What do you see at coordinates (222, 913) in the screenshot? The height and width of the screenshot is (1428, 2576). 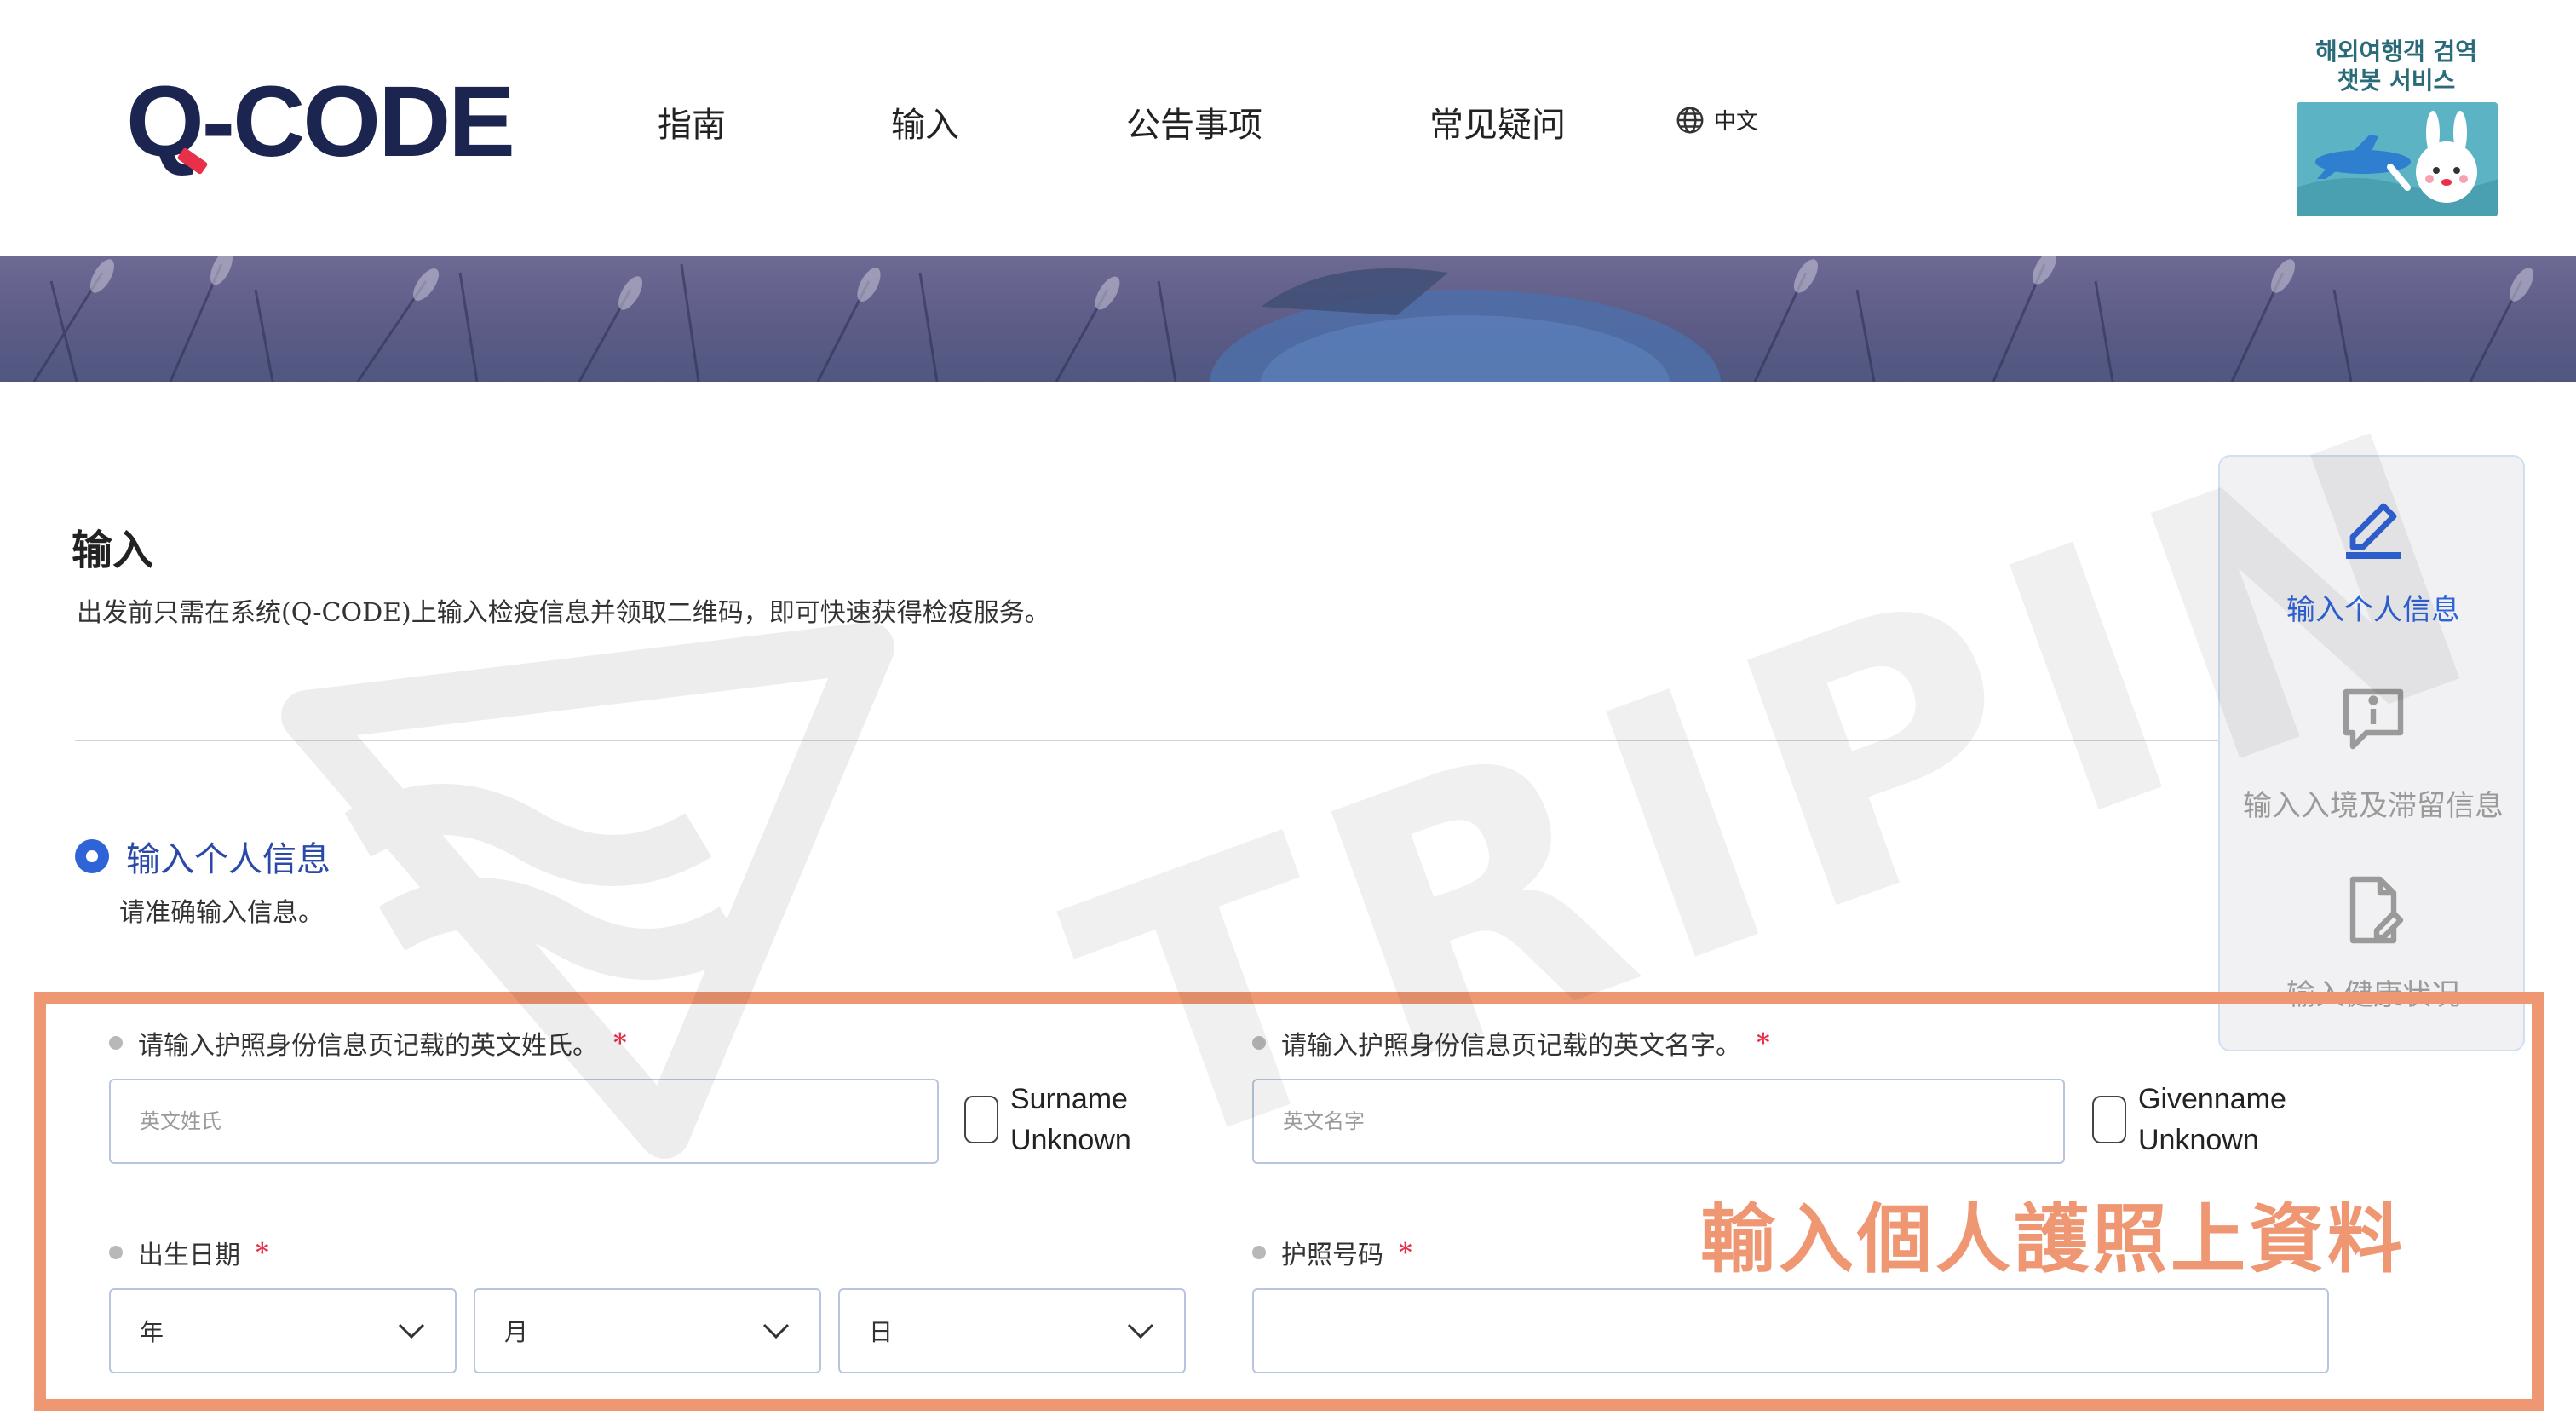 I see `section-subtitle: 请准确输入信息。` at bounding box center [222, 913].